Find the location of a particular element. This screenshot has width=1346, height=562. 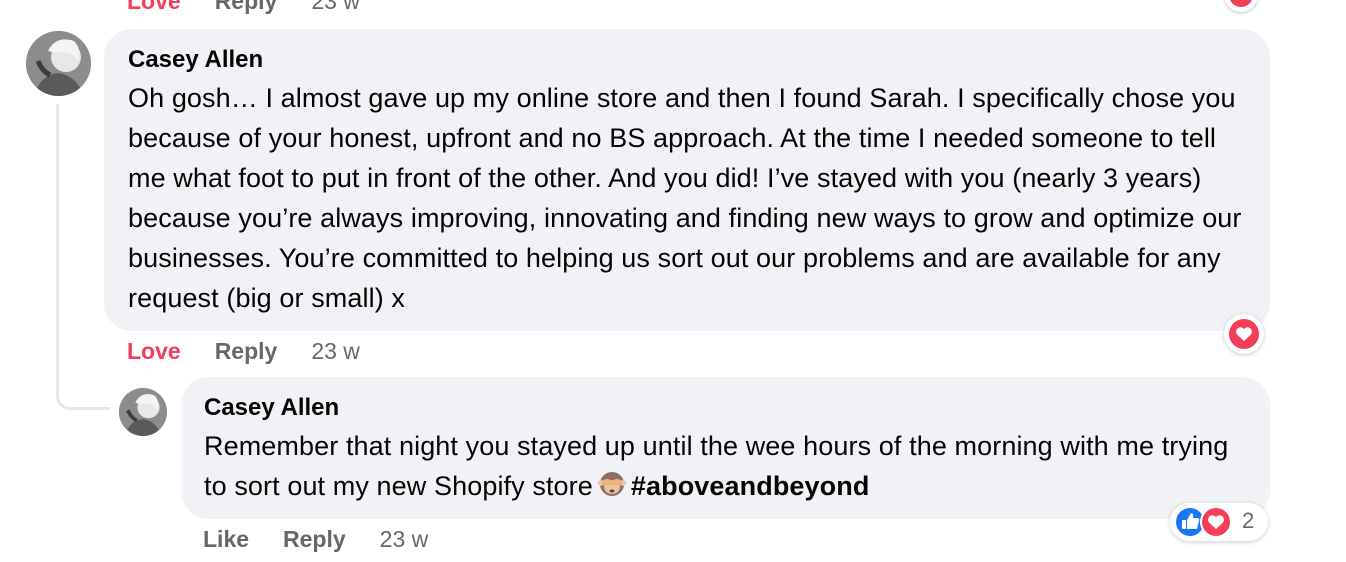

see-no-evil-monkey-icon is located at coordinates (612, 489).